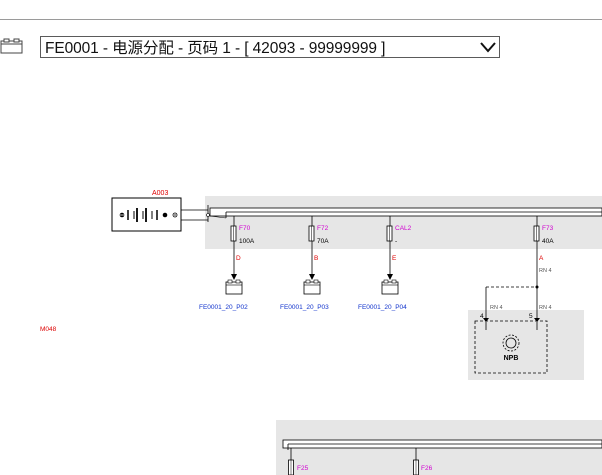 The width and height of the screenshot is (602, 475). Describe the element at coordinates (238, 258) in the screenshot. I see `pin-label: D` at that location.